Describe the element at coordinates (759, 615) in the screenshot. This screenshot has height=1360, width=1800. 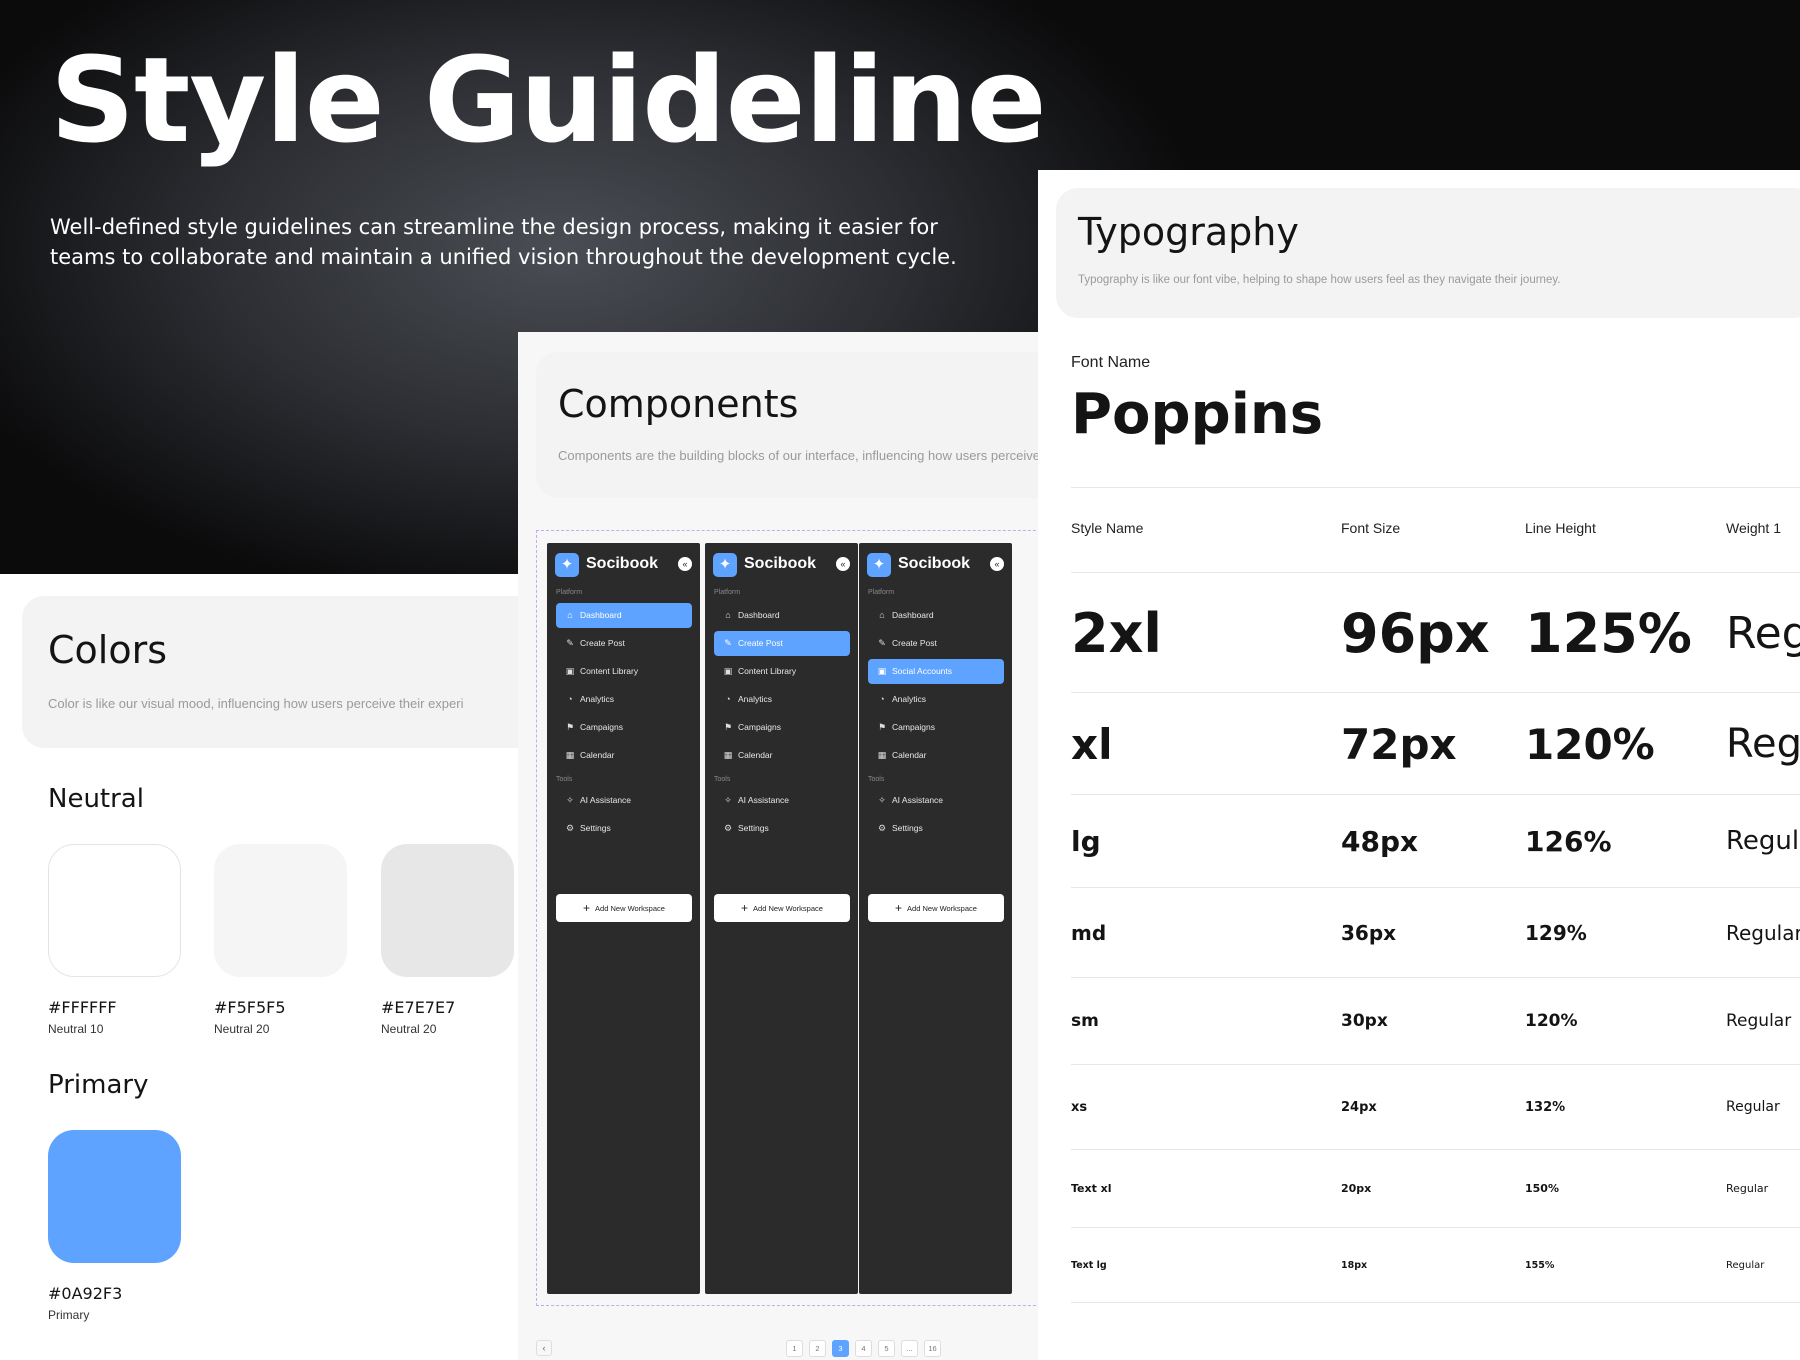
I see `sidebar-item-label: Dashboard` at that location.